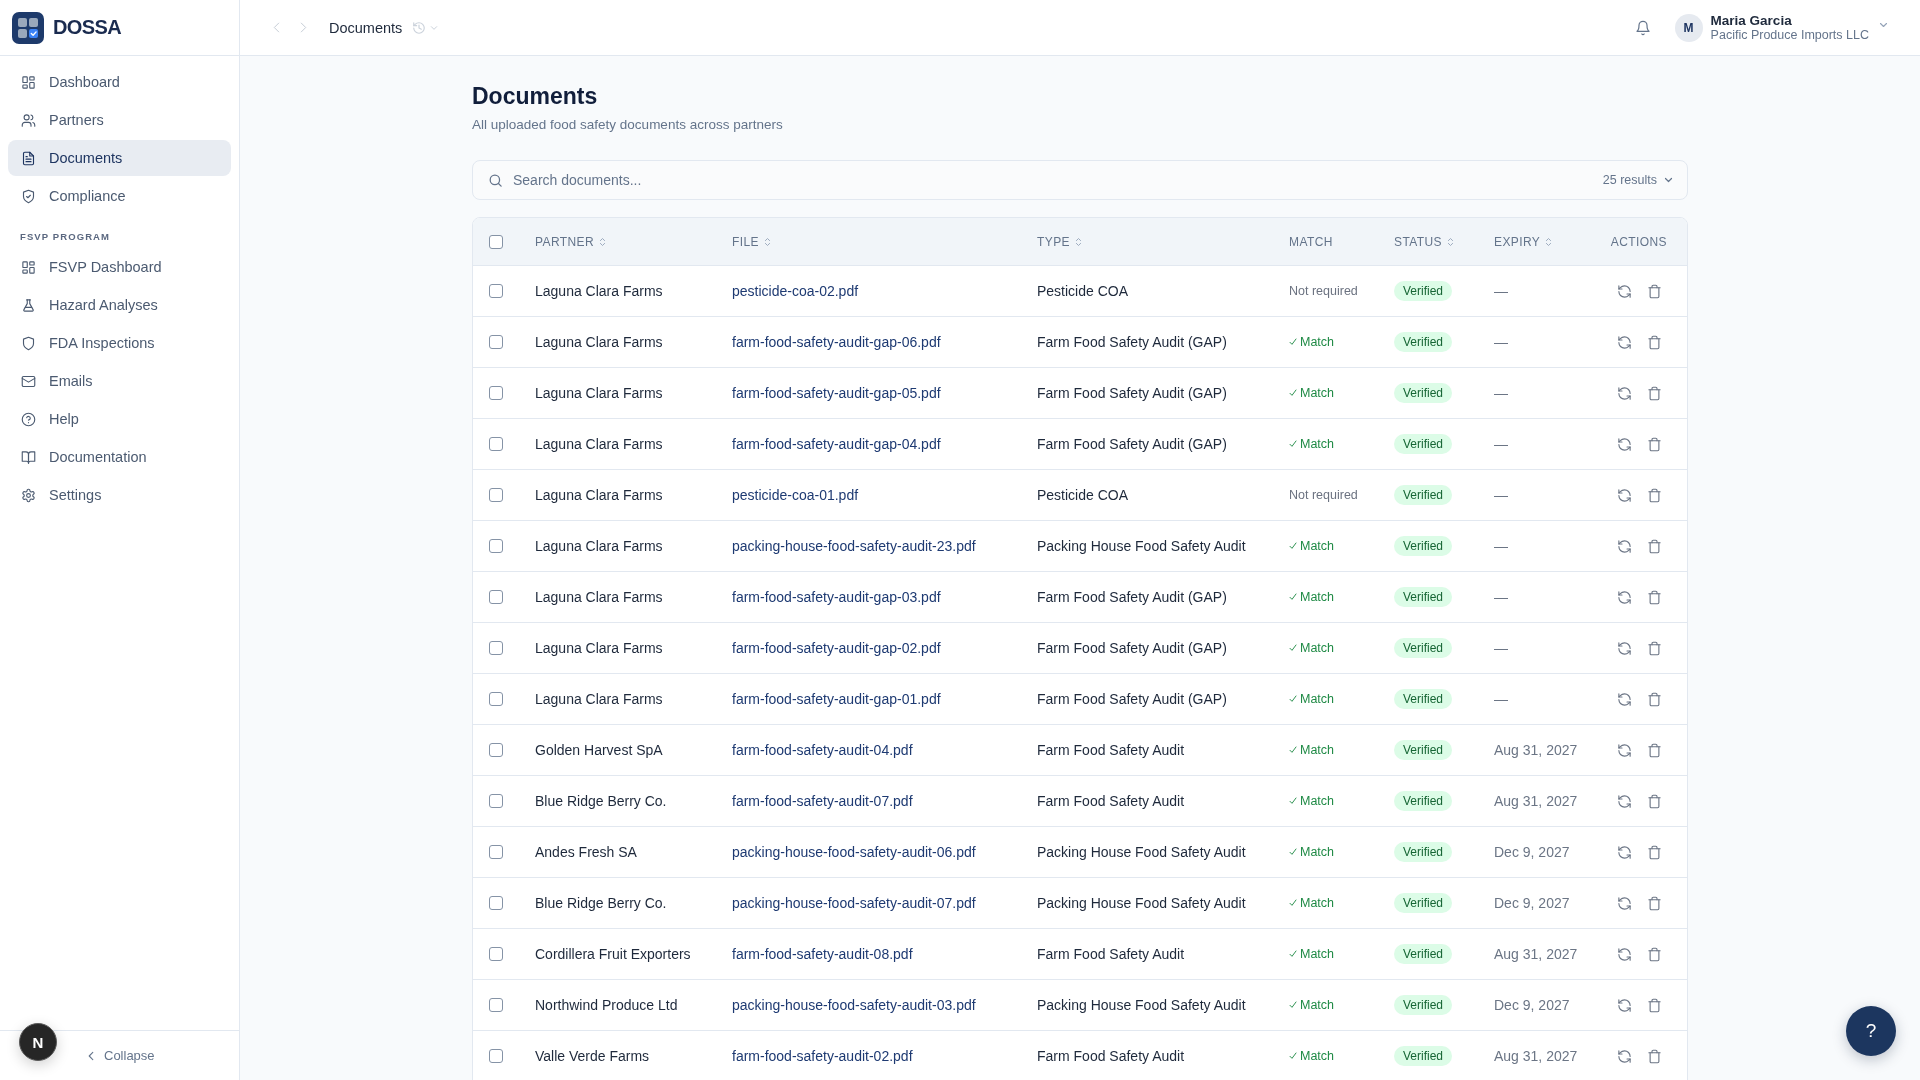 The image size is (1920, 1080). Describe the element at coordinates (1132, 444) in the screenshot. I see `table-cell: Farm Food Safety Audit (GAP)` at that location.